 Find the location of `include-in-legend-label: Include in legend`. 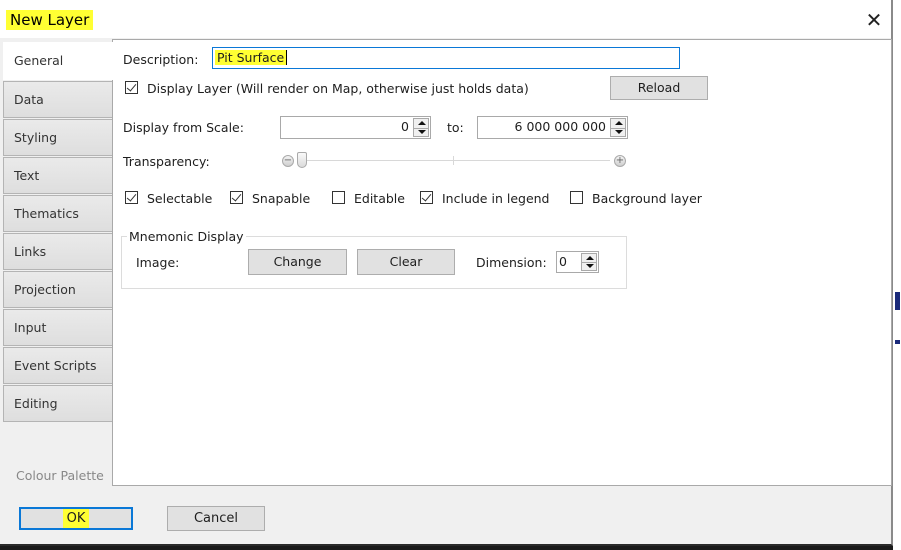

include-in-legend-label: Include in legend is located at coordinates (496, 198).